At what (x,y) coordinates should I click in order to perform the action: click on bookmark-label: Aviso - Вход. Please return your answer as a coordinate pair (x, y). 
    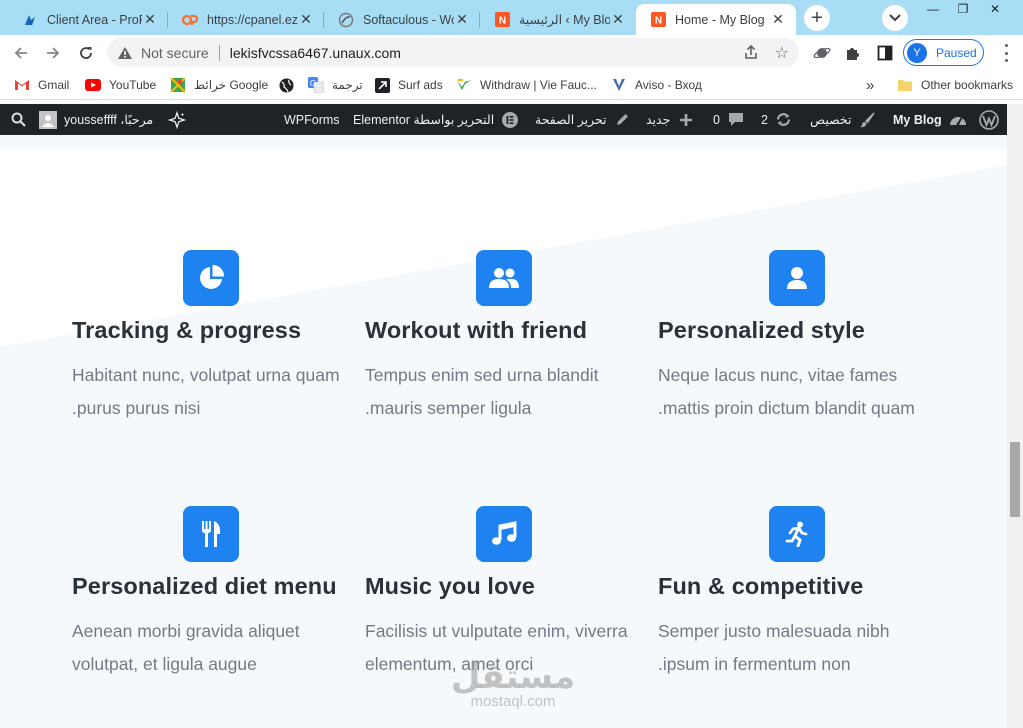
    Looking at the image, I should click on (668, 85).